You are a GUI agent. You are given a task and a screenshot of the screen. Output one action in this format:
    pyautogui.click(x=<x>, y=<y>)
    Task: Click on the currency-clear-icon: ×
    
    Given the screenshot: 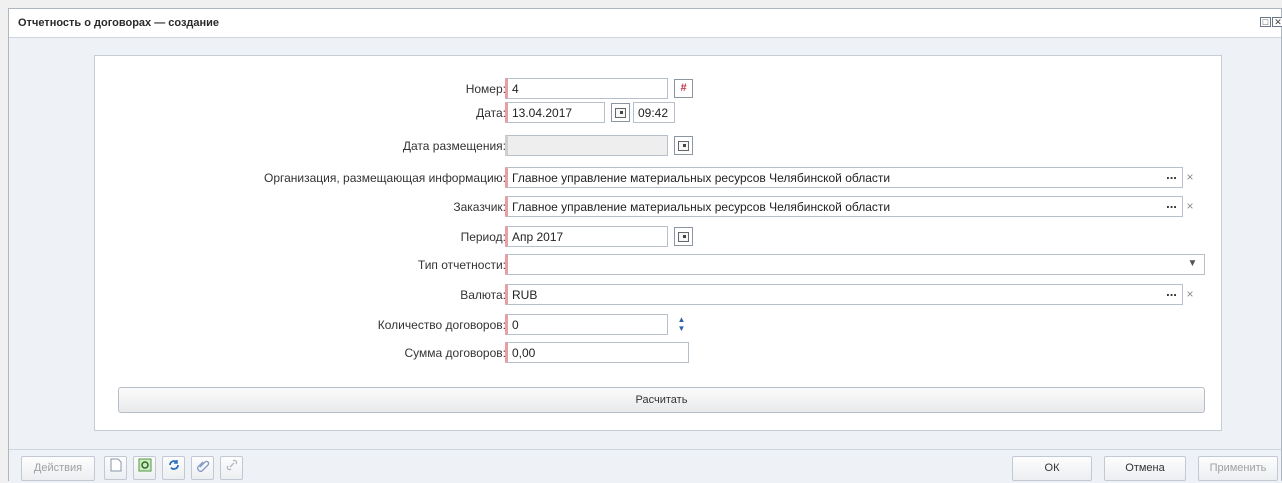 What is the action you would take?
    pyautogui.click(x=1190, y=294)
    